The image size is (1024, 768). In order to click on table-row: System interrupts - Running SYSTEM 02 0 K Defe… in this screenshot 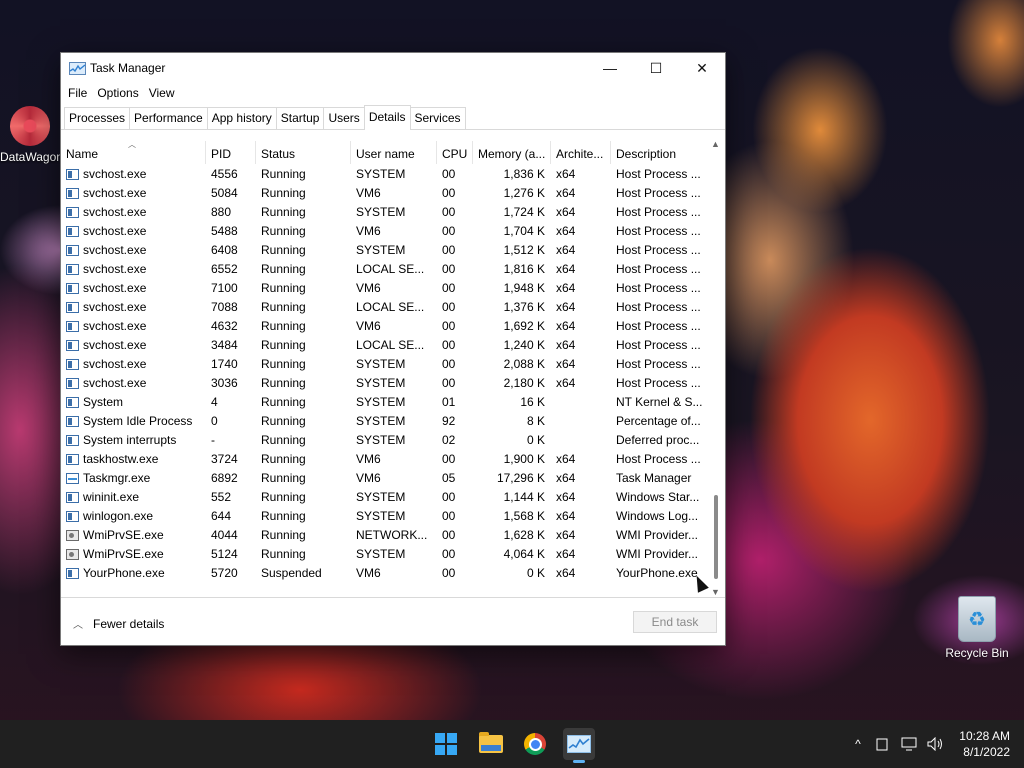, I will do `click(392, 440)`.